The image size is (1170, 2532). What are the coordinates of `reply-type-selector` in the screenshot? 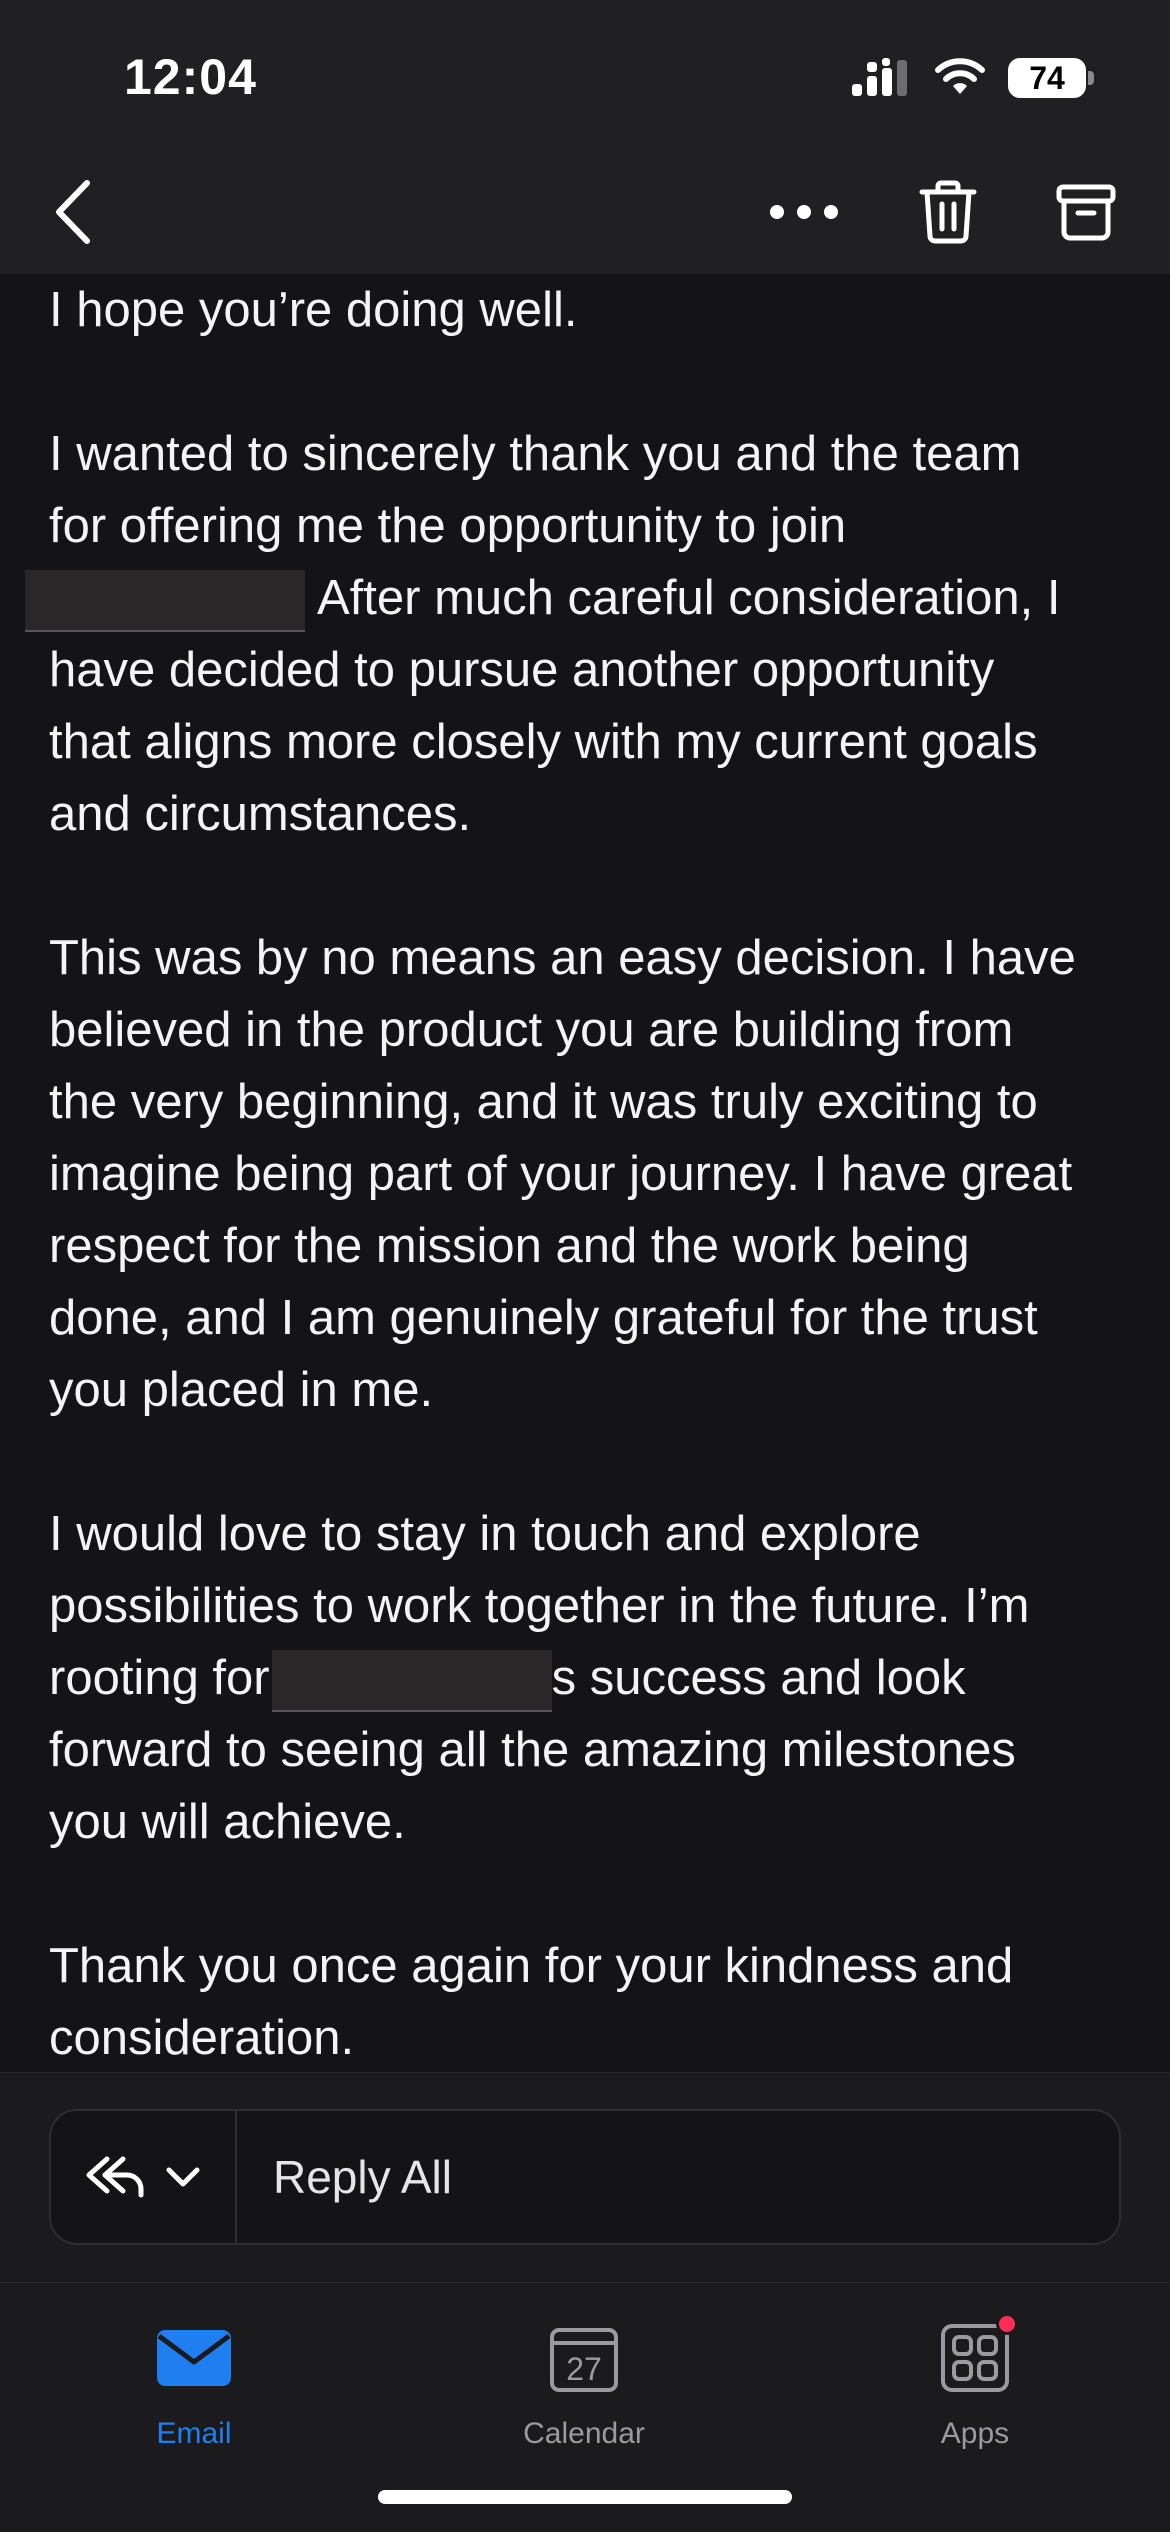 It's located at (144, 2177).